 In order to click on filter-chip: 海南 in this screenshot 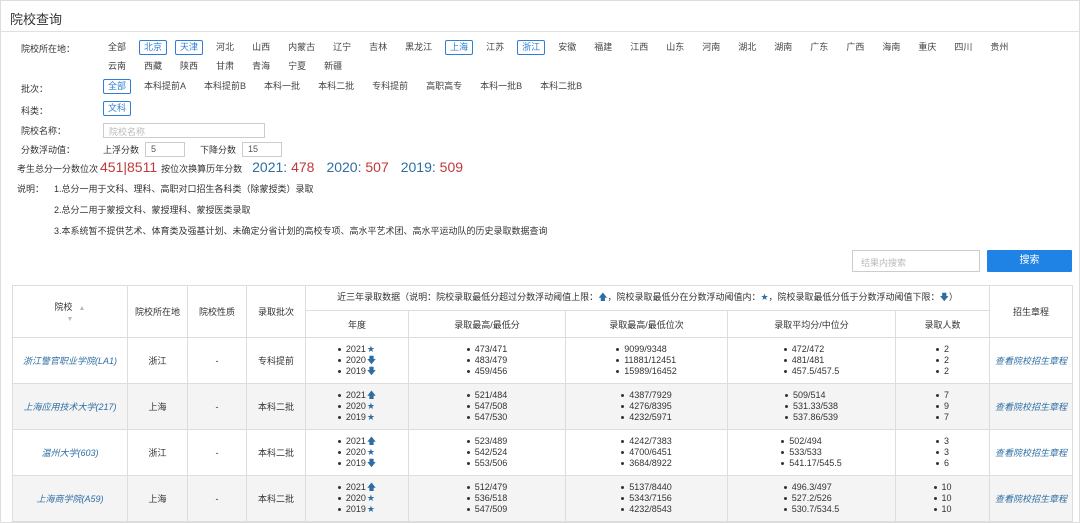, I will do `click(891, 47)`.